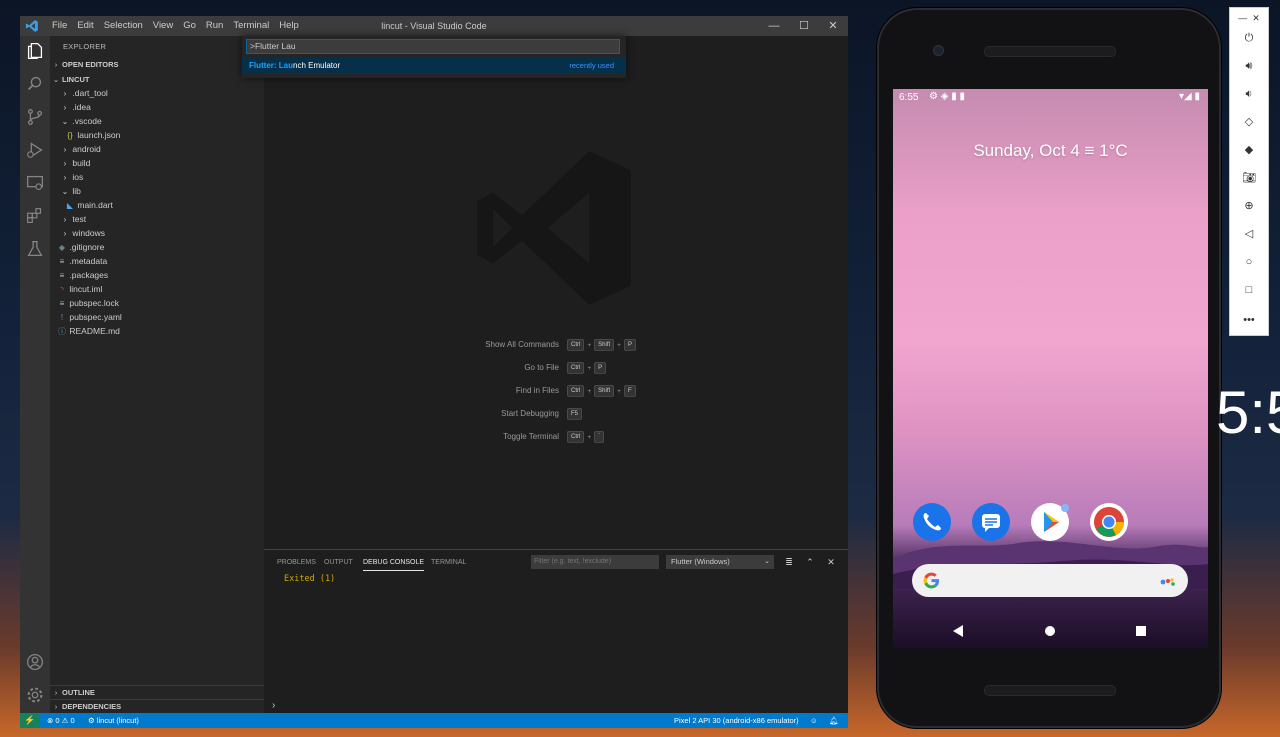  Describe the element at coordinates (1168, 580) in the screenshot. I see `google-assistant-icon` at that location.